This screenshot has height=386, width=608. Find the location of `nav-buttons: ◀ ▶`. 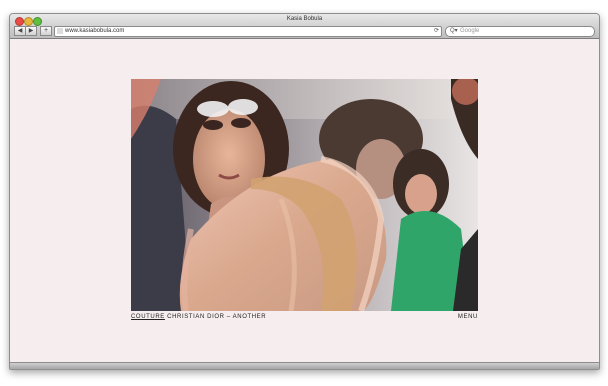

nav-buttons: ◀ ▶ is located at coordinates (25, 31).